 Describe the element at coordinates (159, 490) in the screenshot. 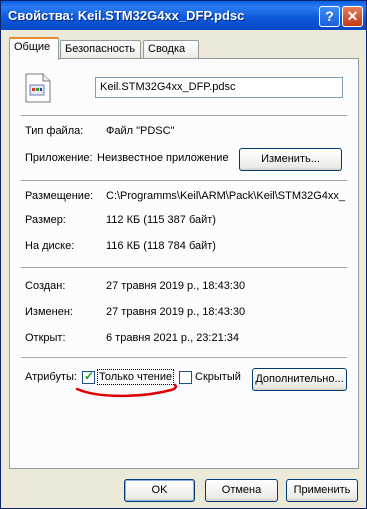

I see `ok-button: OK` at that location.